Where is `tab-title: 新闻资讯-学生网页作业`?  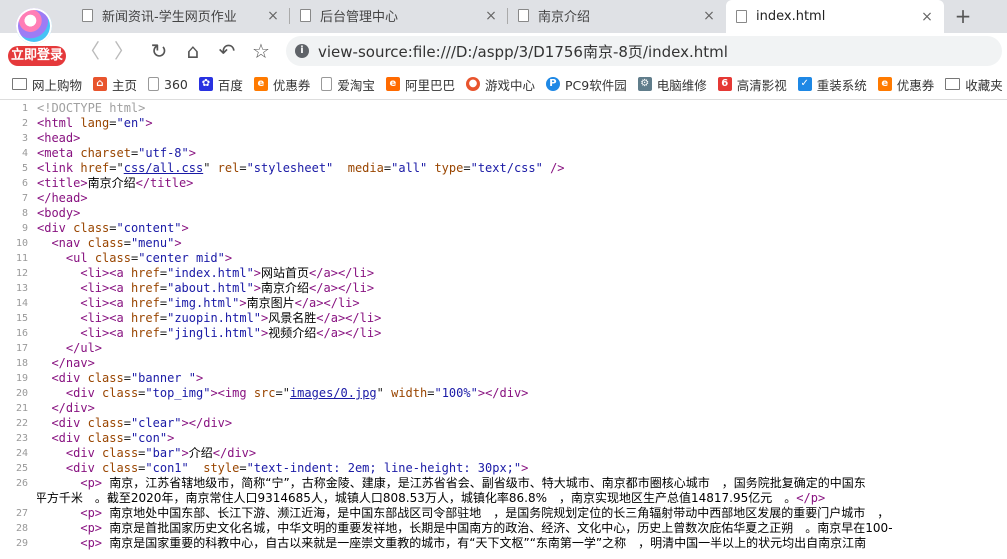
tab-title: 新闻资讯-学生网页作业 is located at coordinates (169, 17).